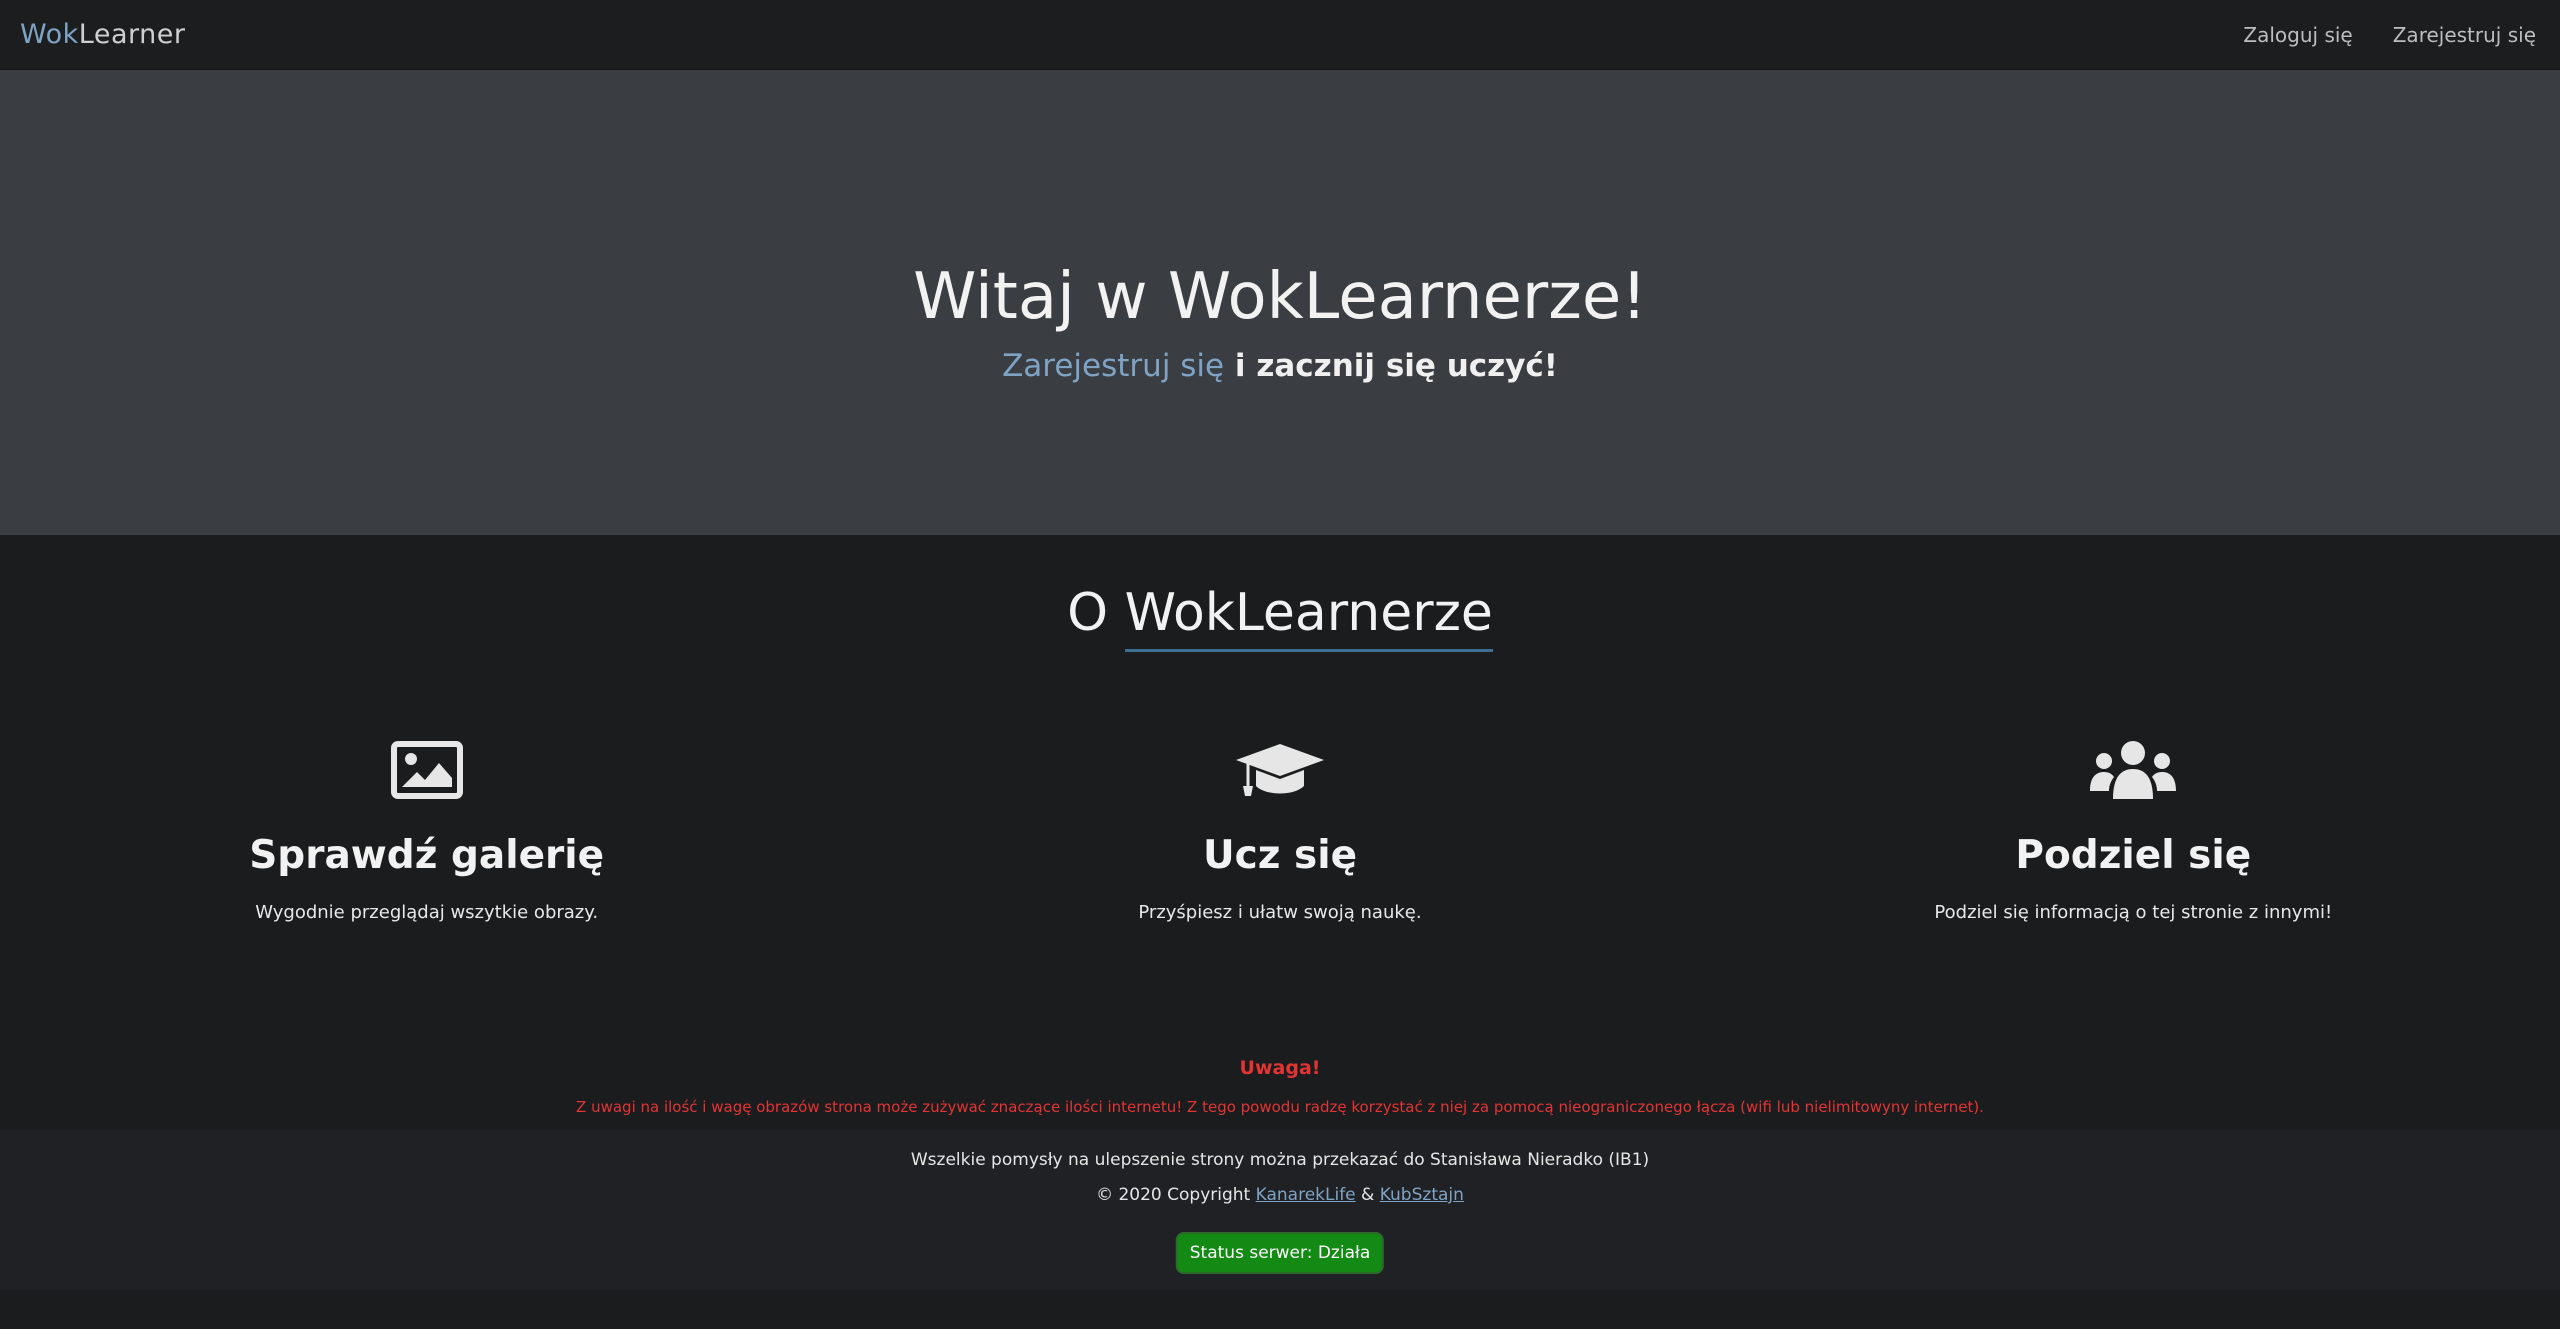  What do you see at coordinates (1391, 366) in the screenshot?
I see `hero-subtitle-text: i zacznij się uczyć!` at bounding box center [1391, 366].